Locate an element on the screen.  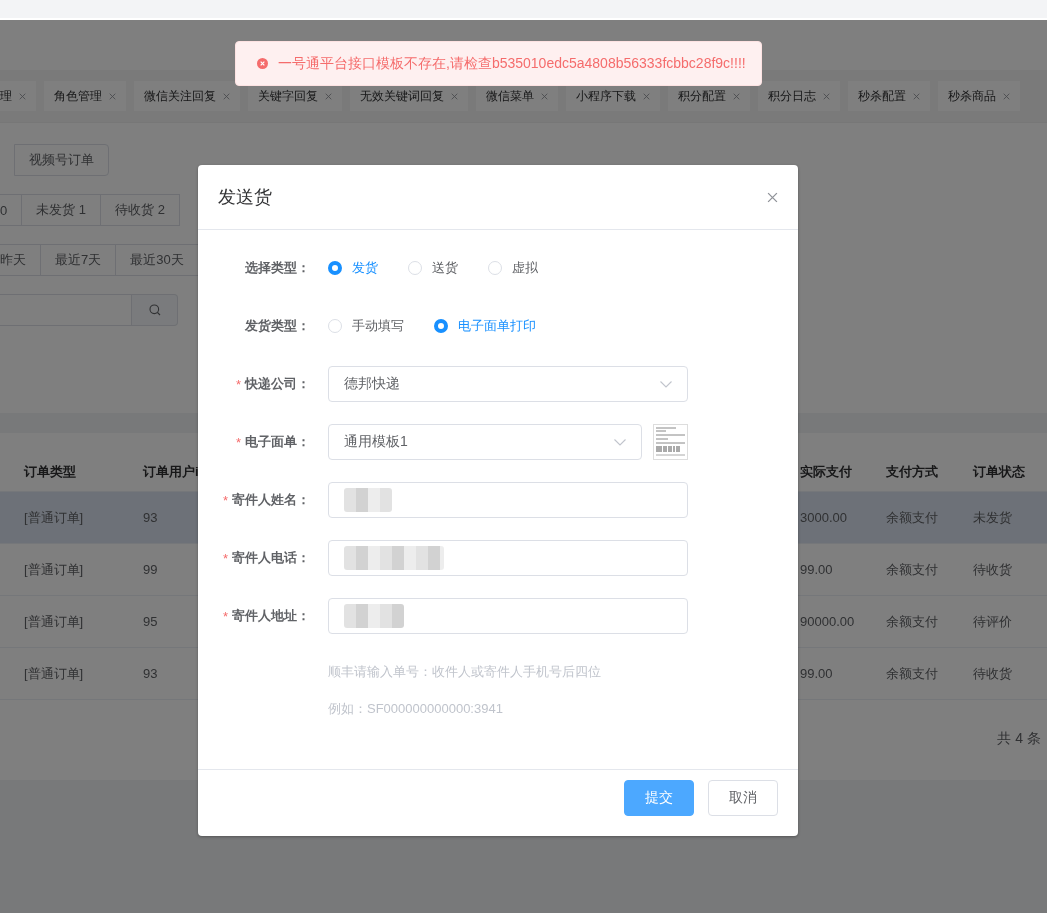
column-header: 订单用户i is located at coordinates (171, 472).